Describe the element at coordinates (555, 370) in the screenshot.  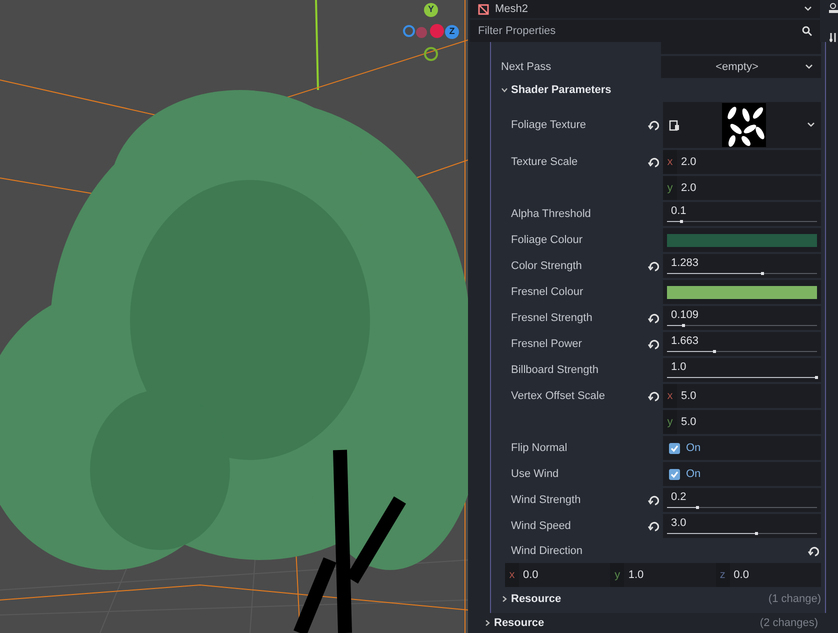
I see `property-label: Billboard Strength` at that location.